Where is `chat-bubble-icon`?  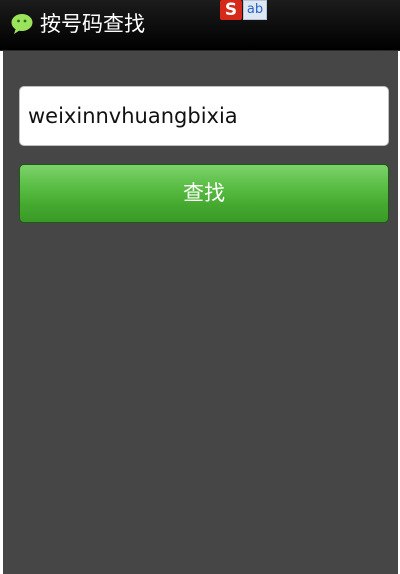 chat-bubble-icon is located at coordinates (22, 24).